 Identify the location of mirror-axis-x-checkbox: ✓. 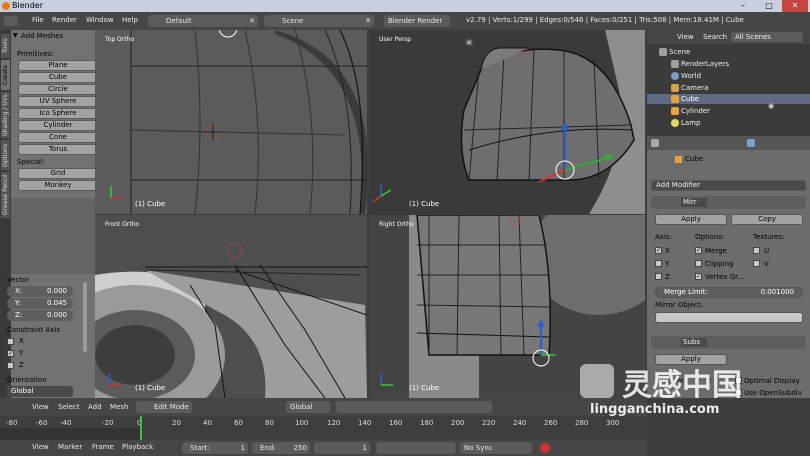
(658, 250).